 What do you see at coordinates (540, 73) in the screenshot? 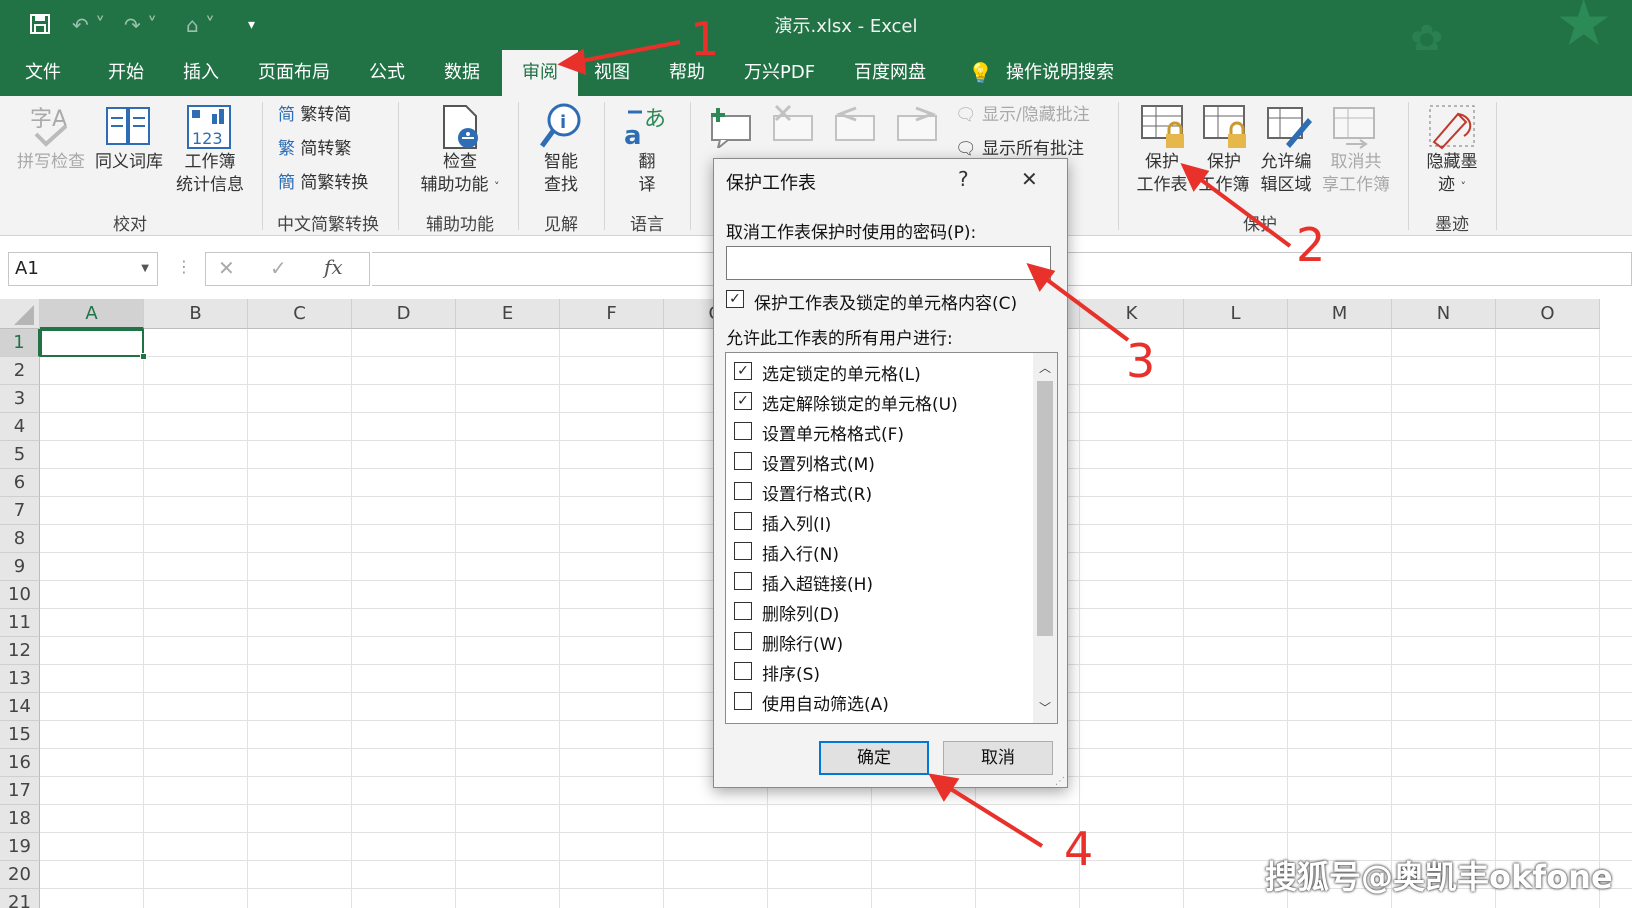
I see `tab-review: 审阅` at bounding box center [540, 73].